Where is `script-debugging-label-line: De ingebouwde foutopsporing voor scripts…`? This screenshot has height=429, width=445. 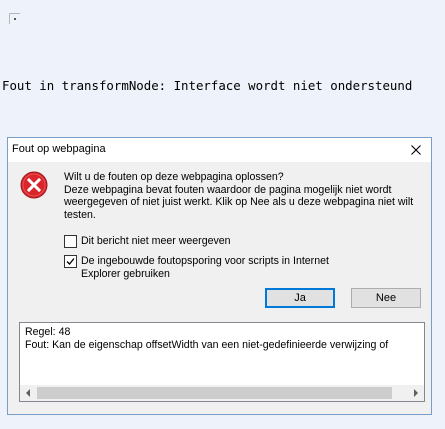 script-debugging-label-line: De ingebouwde foutopsporing voor scripts… is located at coordinates (205, 261).